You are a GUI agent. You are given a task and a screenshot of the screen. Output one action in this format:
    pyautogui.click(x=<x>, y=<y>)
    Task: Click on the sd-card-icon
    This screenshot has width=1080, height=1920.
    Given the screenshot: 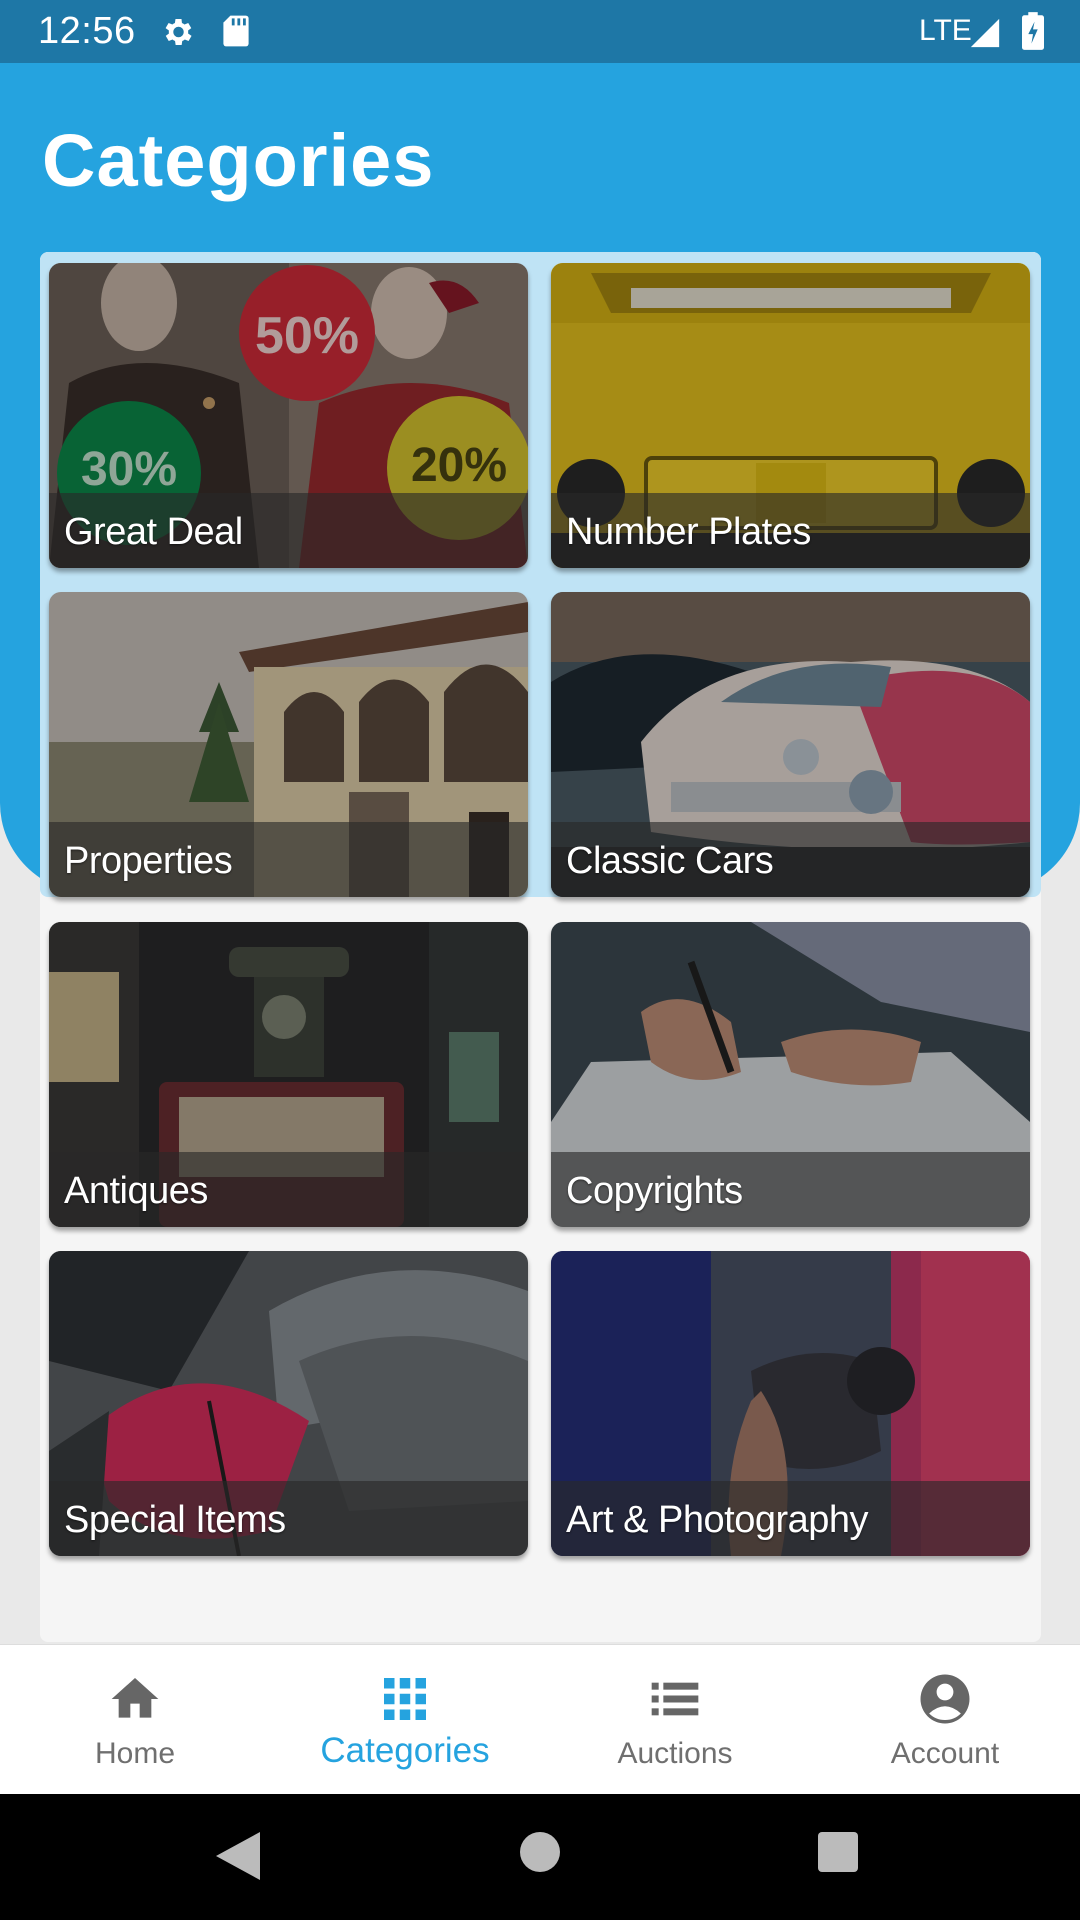 What is the action you would take?
    pyautogui.click(x=236, y=31)
    